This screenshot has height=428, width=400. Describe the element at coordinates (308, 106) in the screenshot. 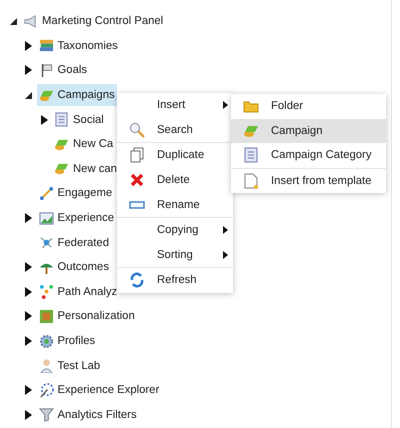

I see `menu-item: Folder` at that location.